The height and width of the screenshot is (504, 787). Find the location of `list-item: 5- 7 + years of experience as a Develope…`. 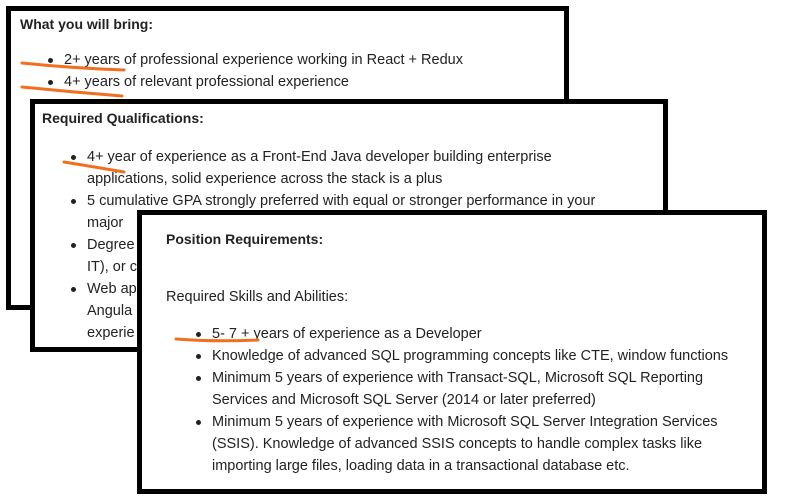

list-item: 5- 7 + years of experience as a Develope… is located at coordinates (461, 334).